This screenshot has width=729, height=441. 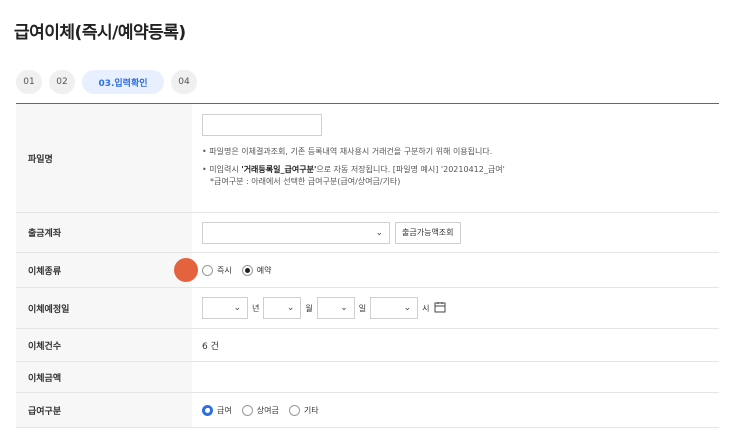 I want to click on kind-option-other-label: 기타, so click(x=311, y=410).